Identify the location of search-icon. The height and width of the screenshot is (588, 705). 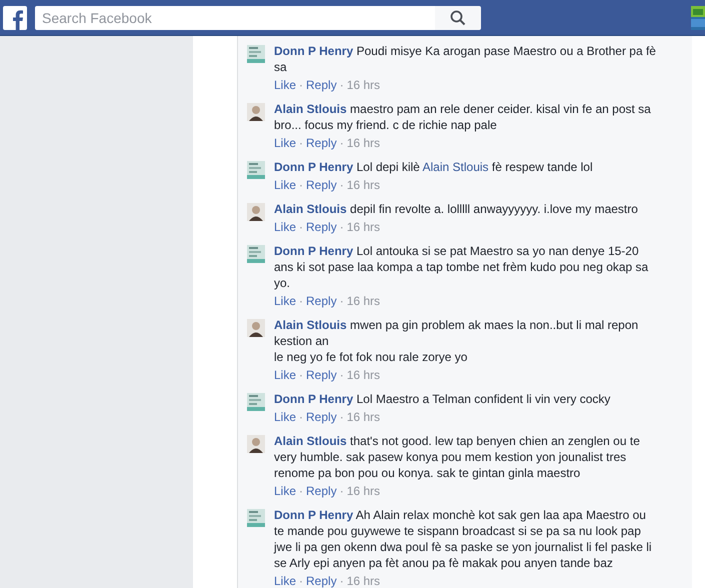
(458, 18).